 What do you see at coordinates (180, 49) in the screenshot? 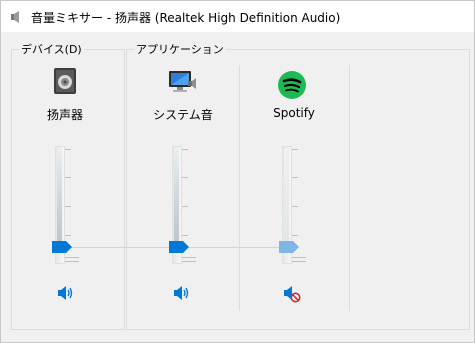
I see `applications-group-caption: アプリケーション` at bounding box center [180, 49].